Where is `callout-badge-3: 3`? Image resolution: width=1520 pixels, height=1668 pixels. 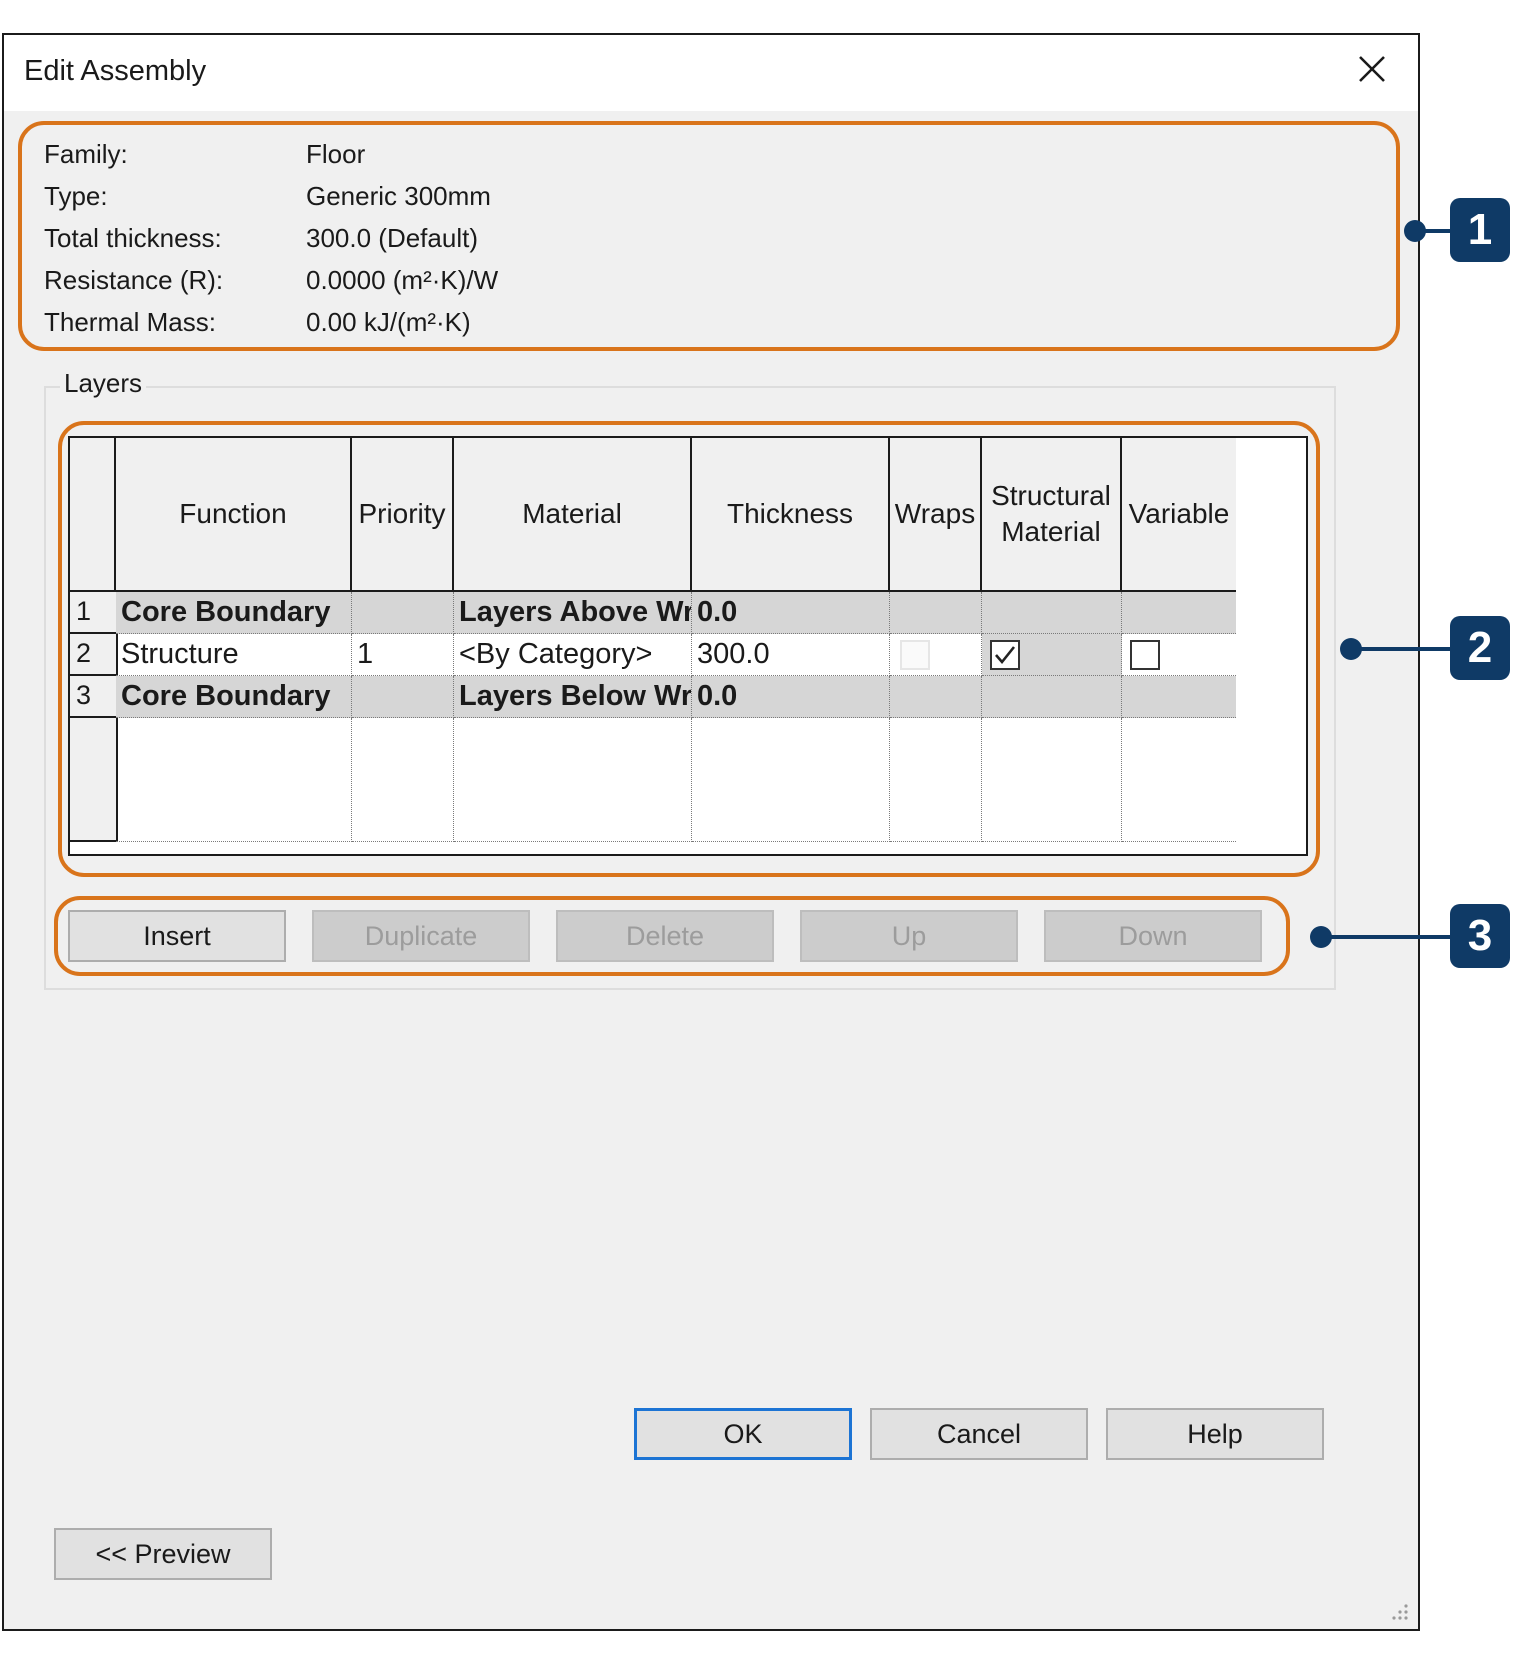 callout-badge-3: 3 is located at coordinates (1480, 936).